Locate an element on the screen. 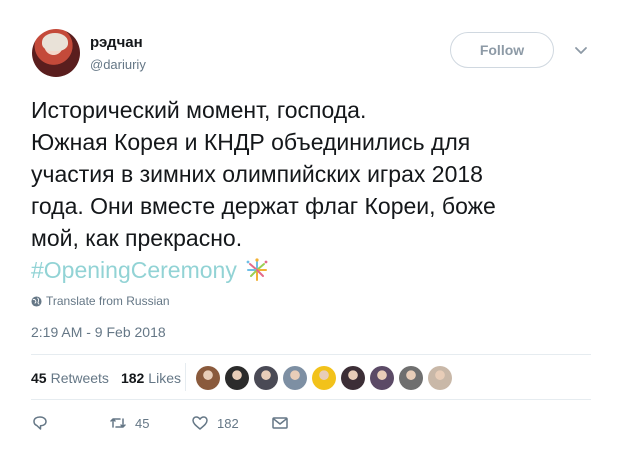  stats-separator is located at coordinates (185, 377).